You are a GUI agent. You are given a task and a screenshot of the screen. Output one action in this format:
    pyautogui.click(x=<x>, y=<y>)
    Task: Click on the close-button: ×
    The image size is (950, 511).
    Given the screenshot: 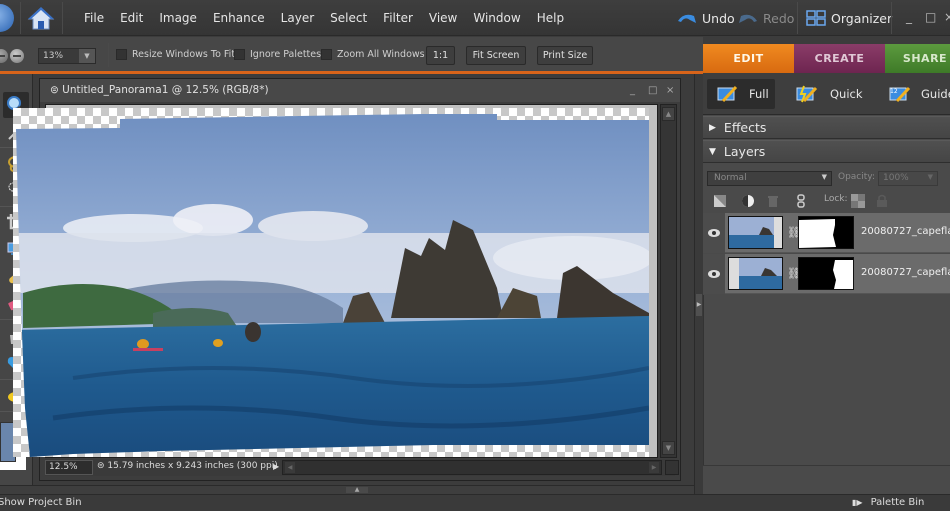 What is the action you would take?
    pyautogui.click(x=947, y=17)
    